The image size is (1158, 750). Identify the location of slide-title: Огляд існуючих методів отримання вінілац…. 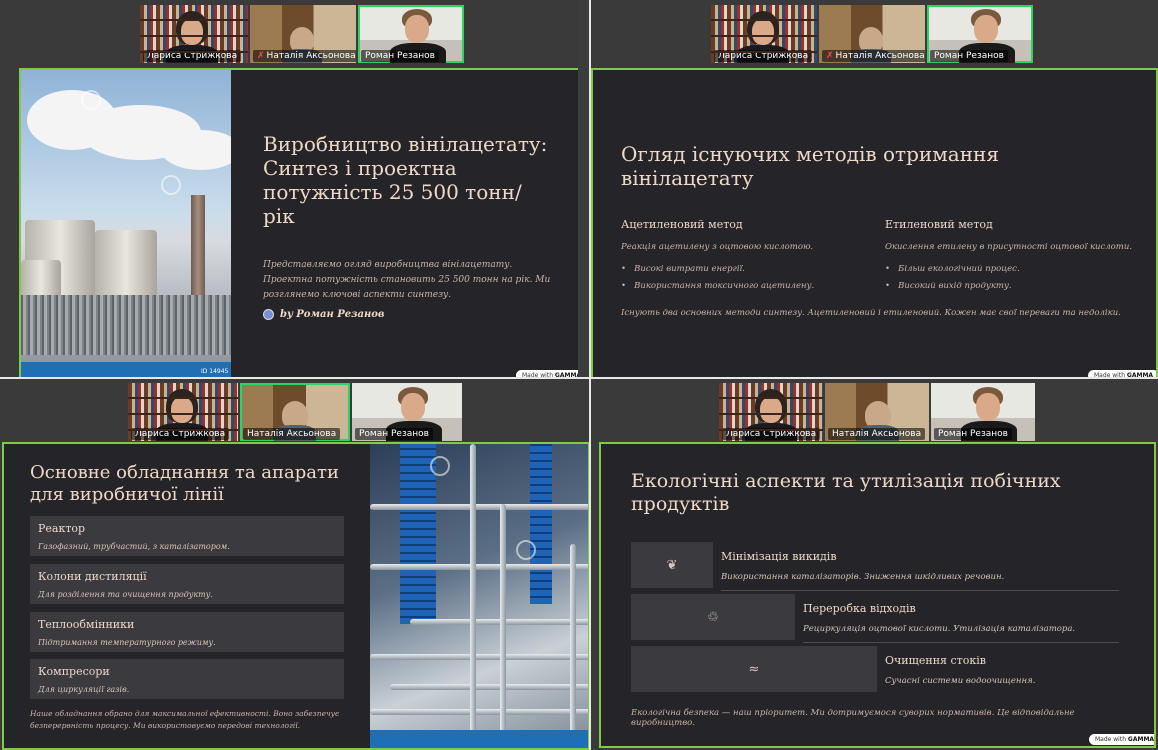
(810, 166).